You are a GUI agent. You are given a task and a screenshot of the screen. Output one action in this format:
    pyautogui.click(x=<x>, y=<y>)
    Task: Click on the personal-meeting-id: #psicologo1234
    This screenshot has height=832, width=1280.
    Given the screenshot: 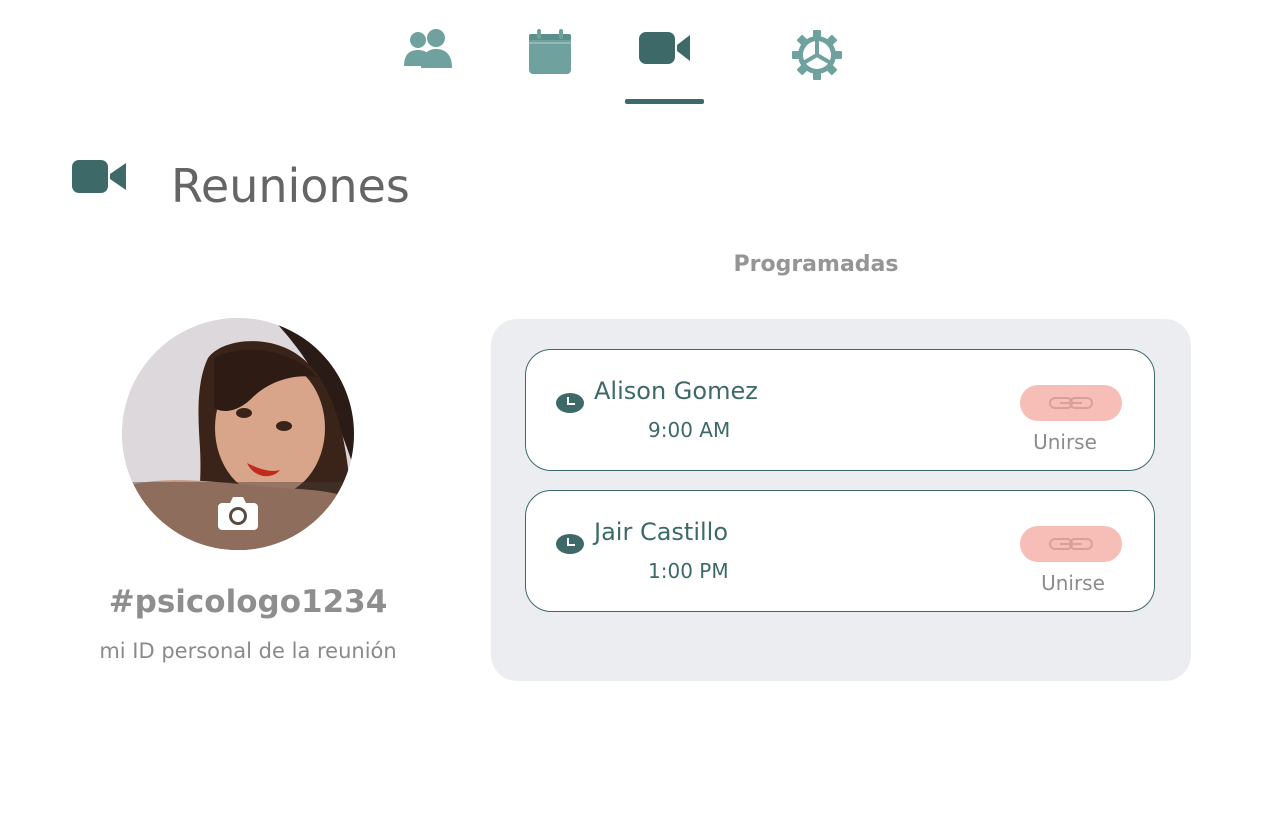 What is the action you would take?
    pyautogui.click(x=248, y=602)
    